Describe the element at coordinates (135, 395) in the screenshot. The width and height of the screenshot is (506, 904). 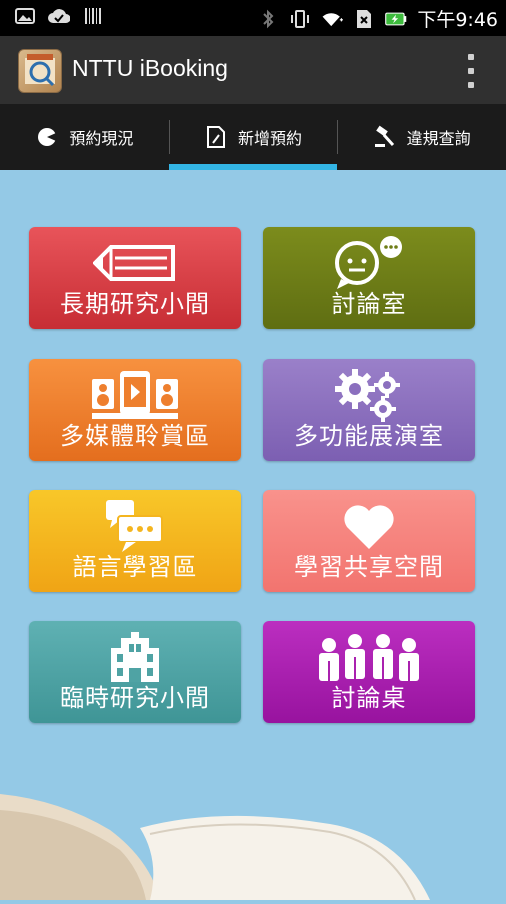
I see `media-player-icon` at that location.